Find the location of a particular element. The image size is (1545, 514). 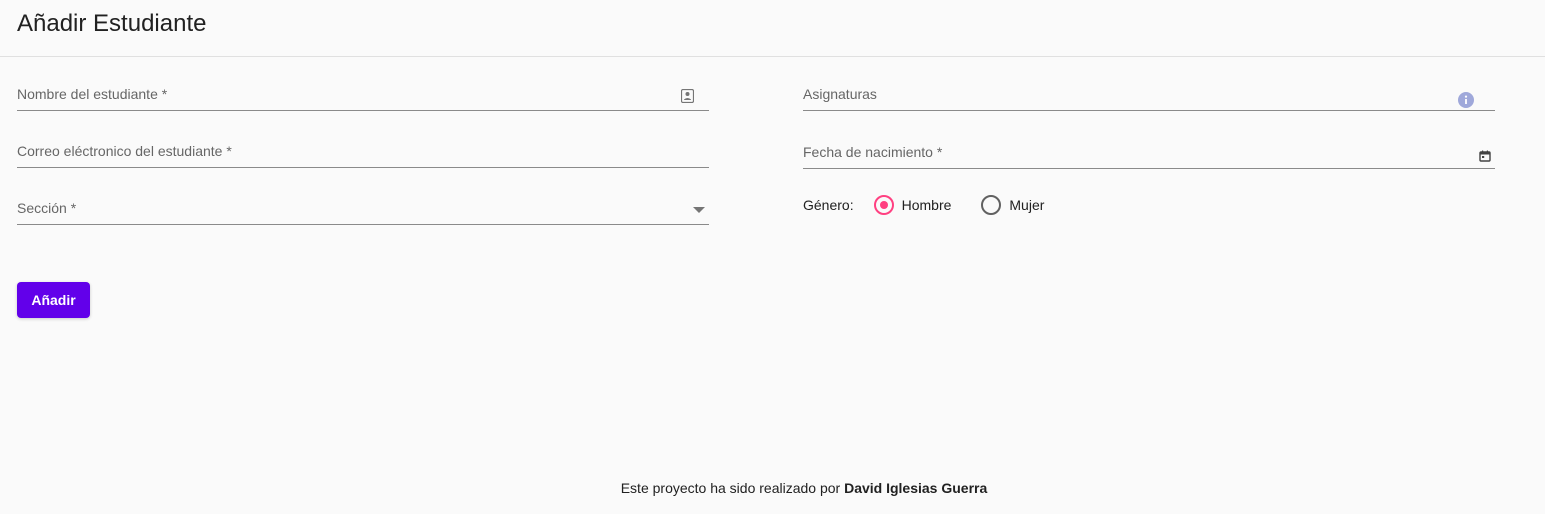

radio-unchecked-icon is located at coordinates (991, 205).